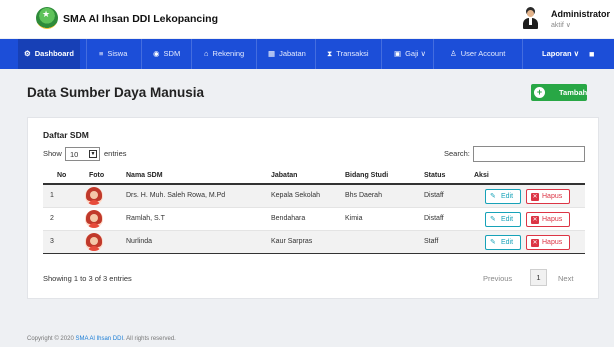 The height and width of the screenshot is (347, 614). What do you see at coordinates (591, 54) in the screenshot?
I see `trash-icon: ■` at bounding box center [591, 54].